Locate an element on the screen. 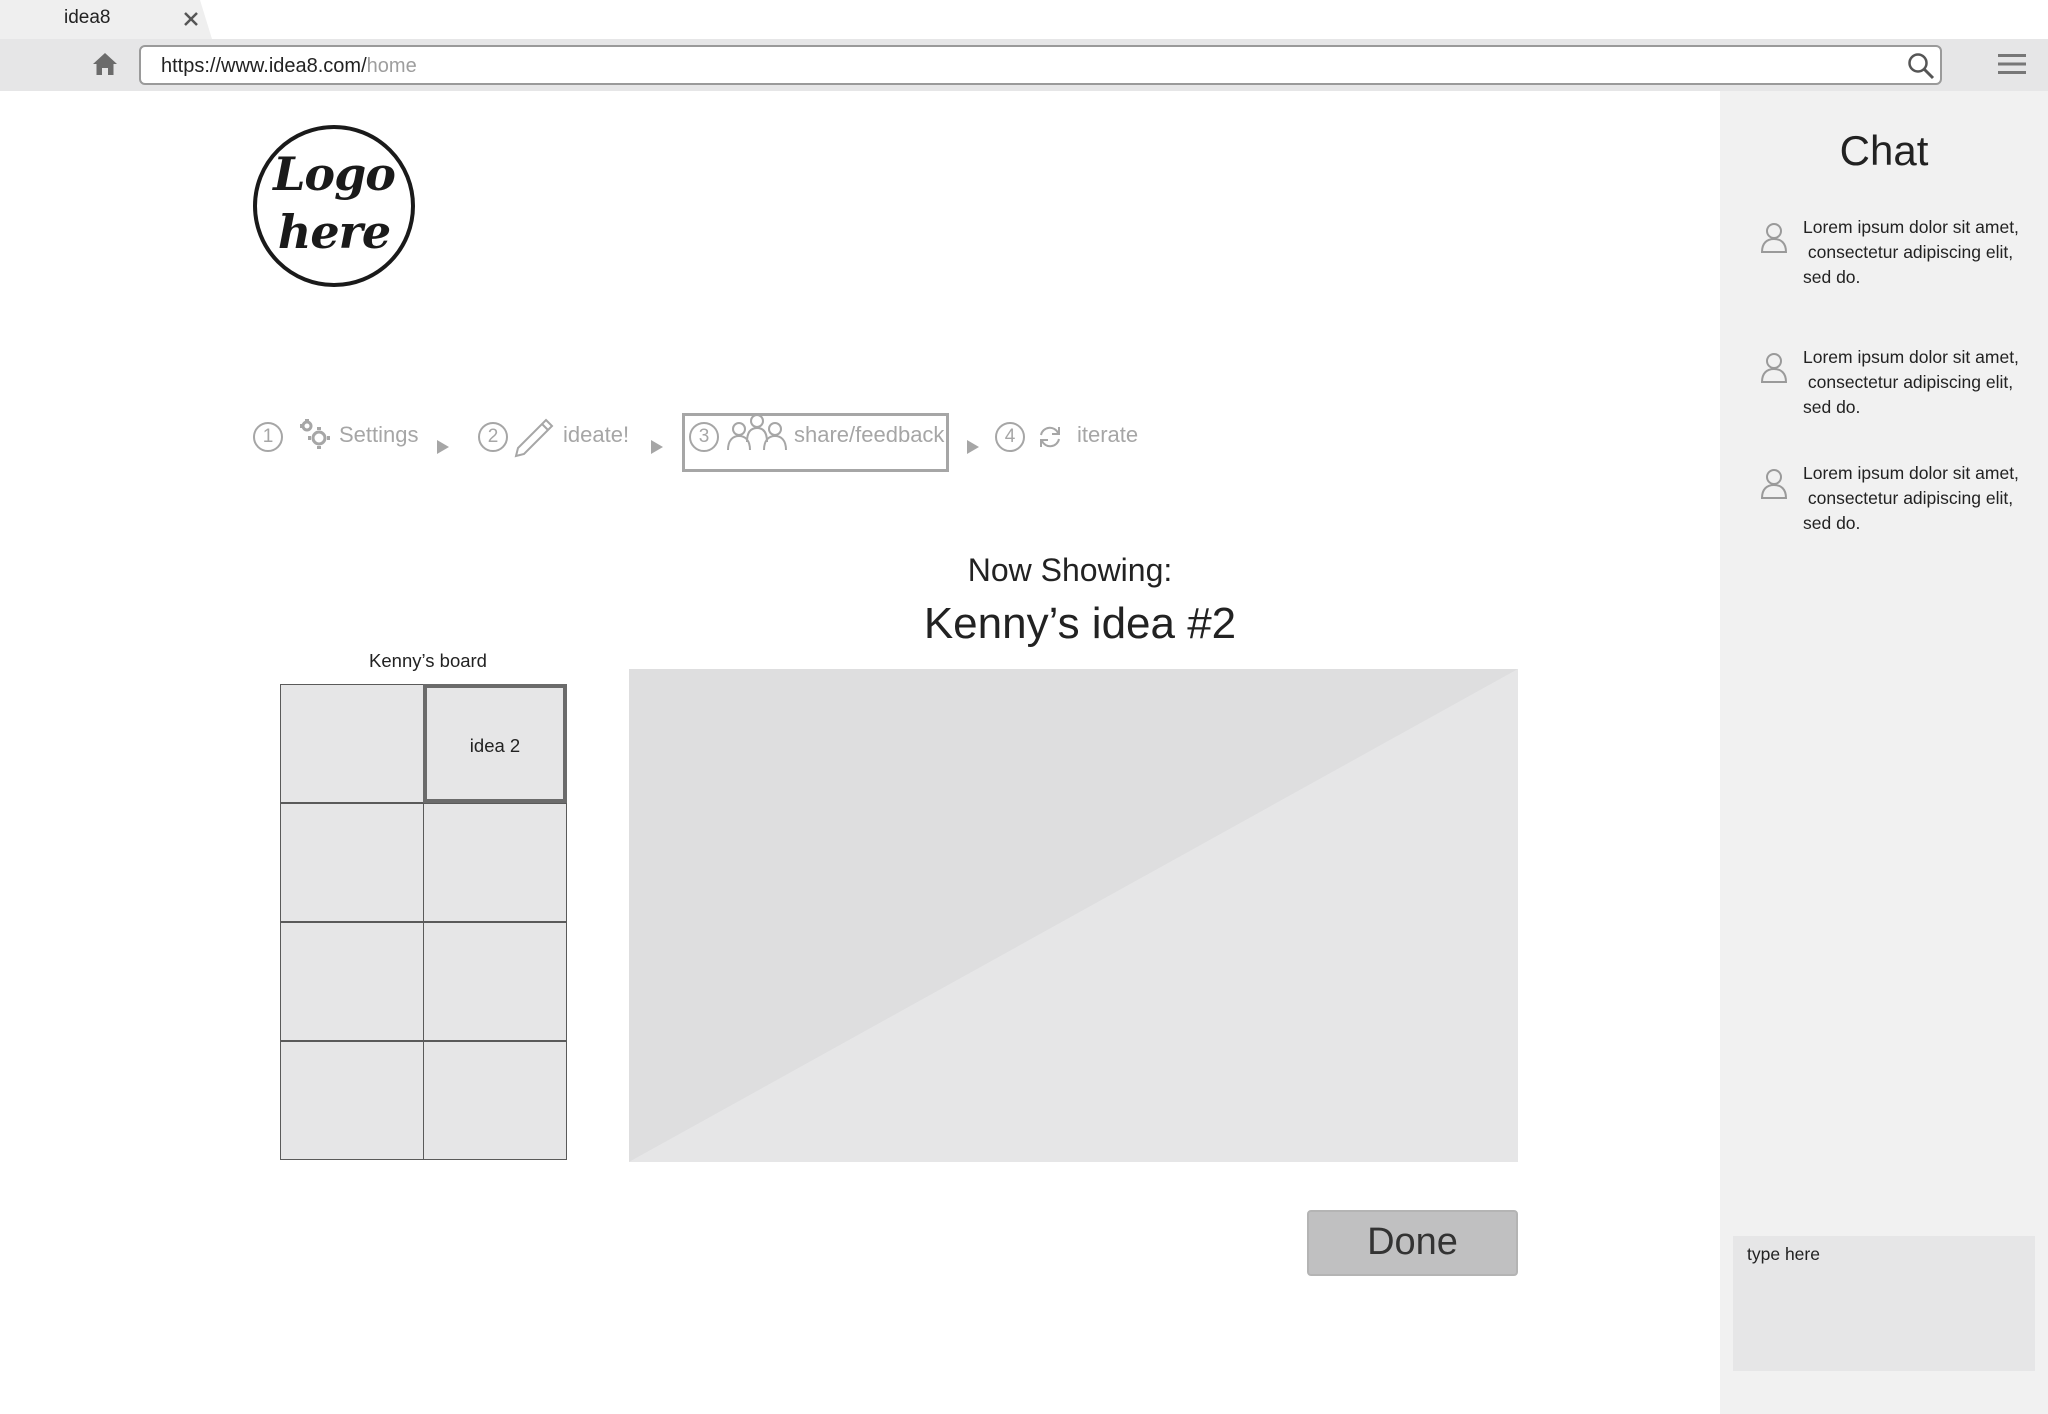  url-path: home is located at coordinates (391, 66).